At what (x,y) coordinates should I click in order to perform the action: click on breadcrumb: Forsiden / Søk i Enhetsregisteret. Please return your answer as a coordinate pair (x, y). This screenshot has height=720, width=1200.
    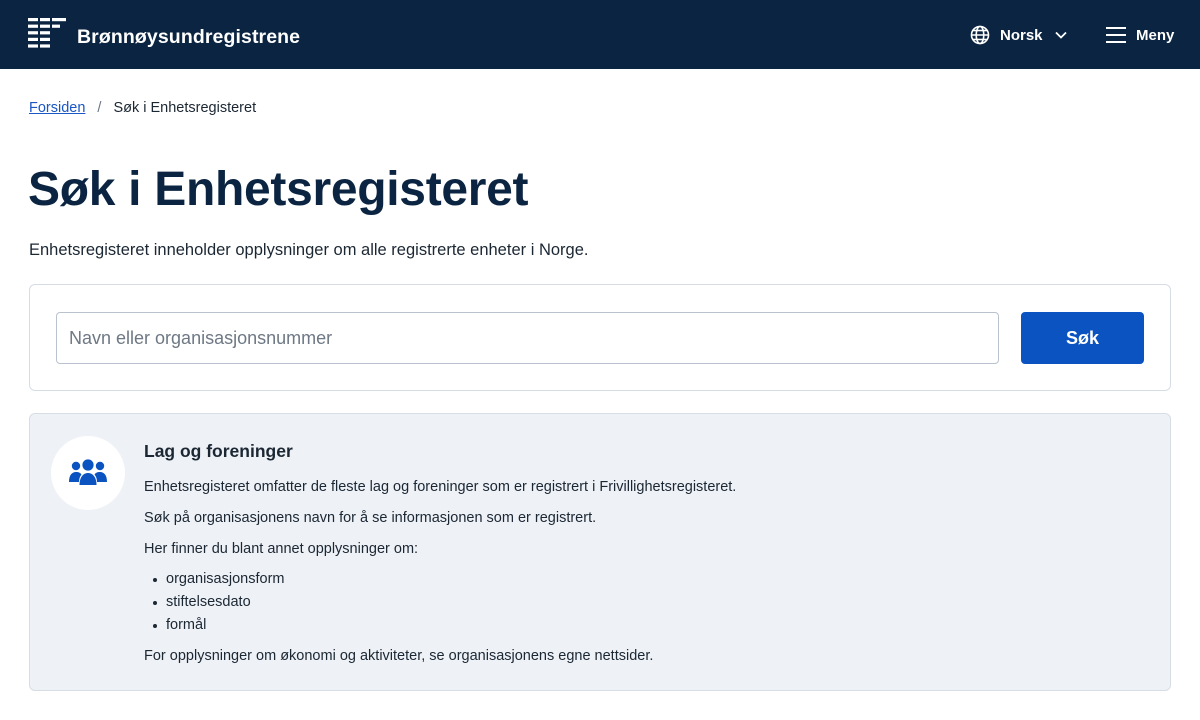
    Looking at the image, I should click on (142, 108).